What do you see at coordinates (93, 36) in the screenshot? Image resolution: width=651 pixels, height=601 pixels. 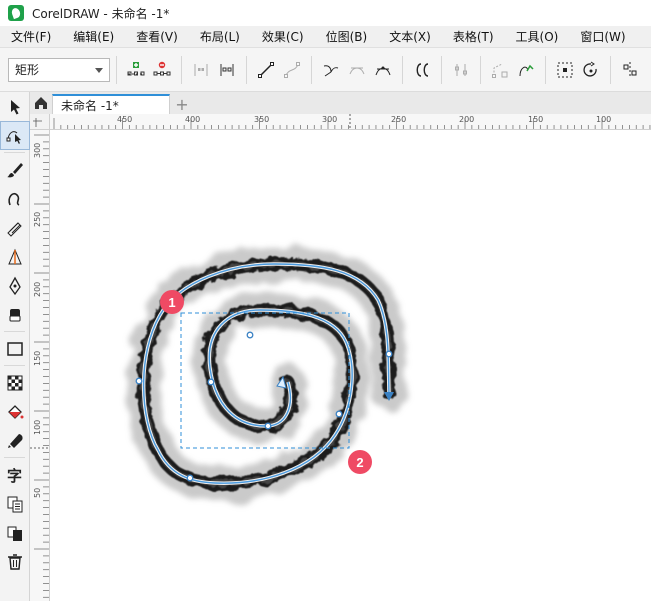 I see `menu-edit: 编辑(E)` at bounding box center [93, 36].